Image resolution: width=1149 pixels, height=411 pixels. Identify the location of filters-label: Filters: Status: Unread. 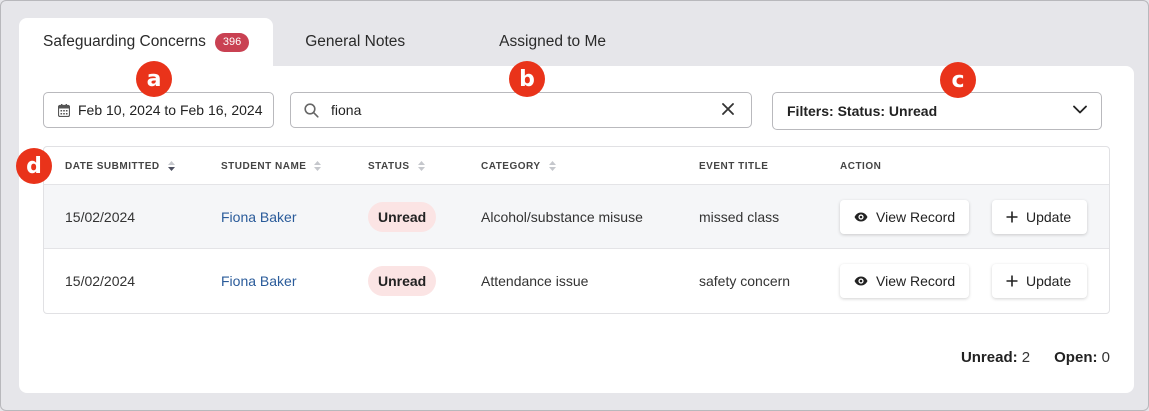
(862, 111).